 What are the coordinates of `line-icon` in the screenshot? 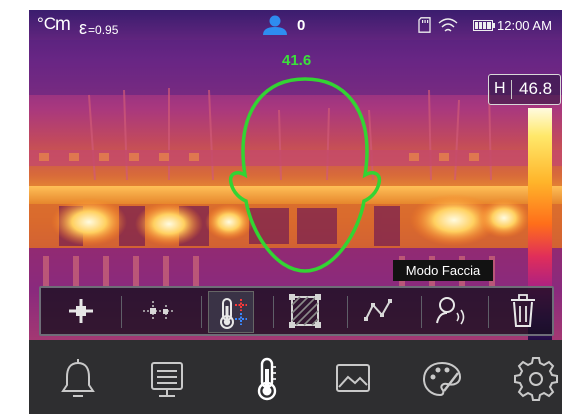 It's located at (378, 310).